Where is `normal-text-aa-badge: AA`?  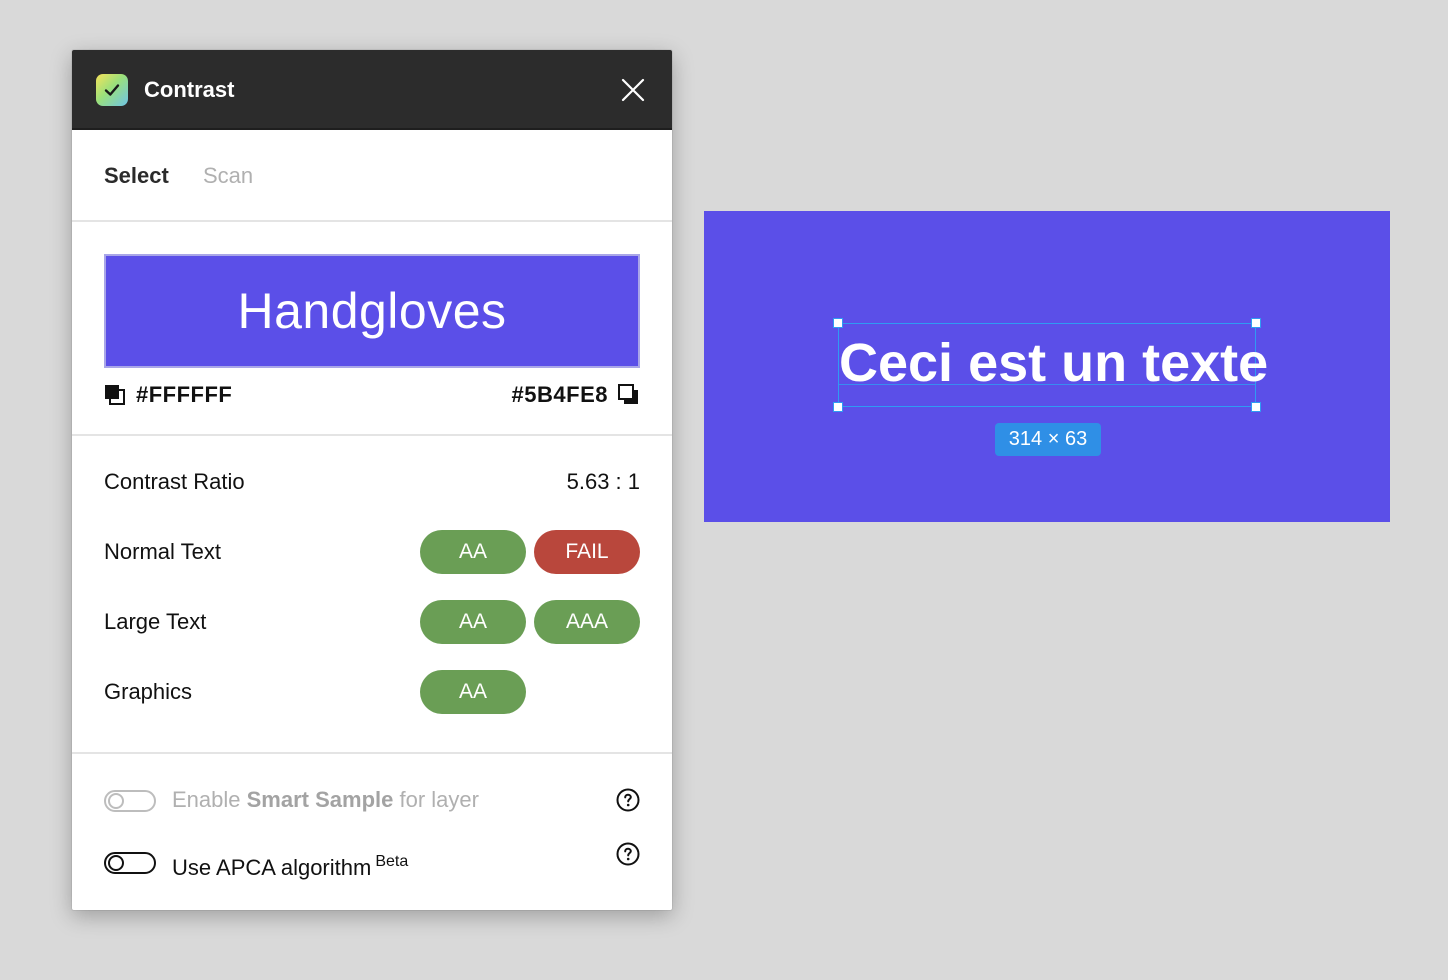
normal-text-aa-badge: AA is located at coordinates (473, 552).